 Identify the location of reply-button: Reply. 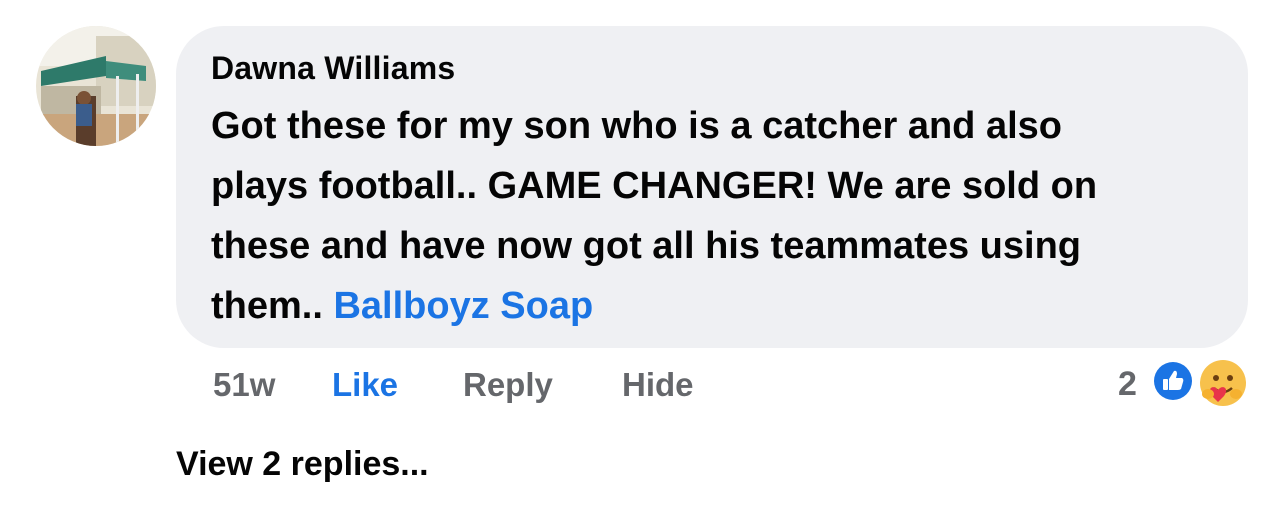
(508, 385).